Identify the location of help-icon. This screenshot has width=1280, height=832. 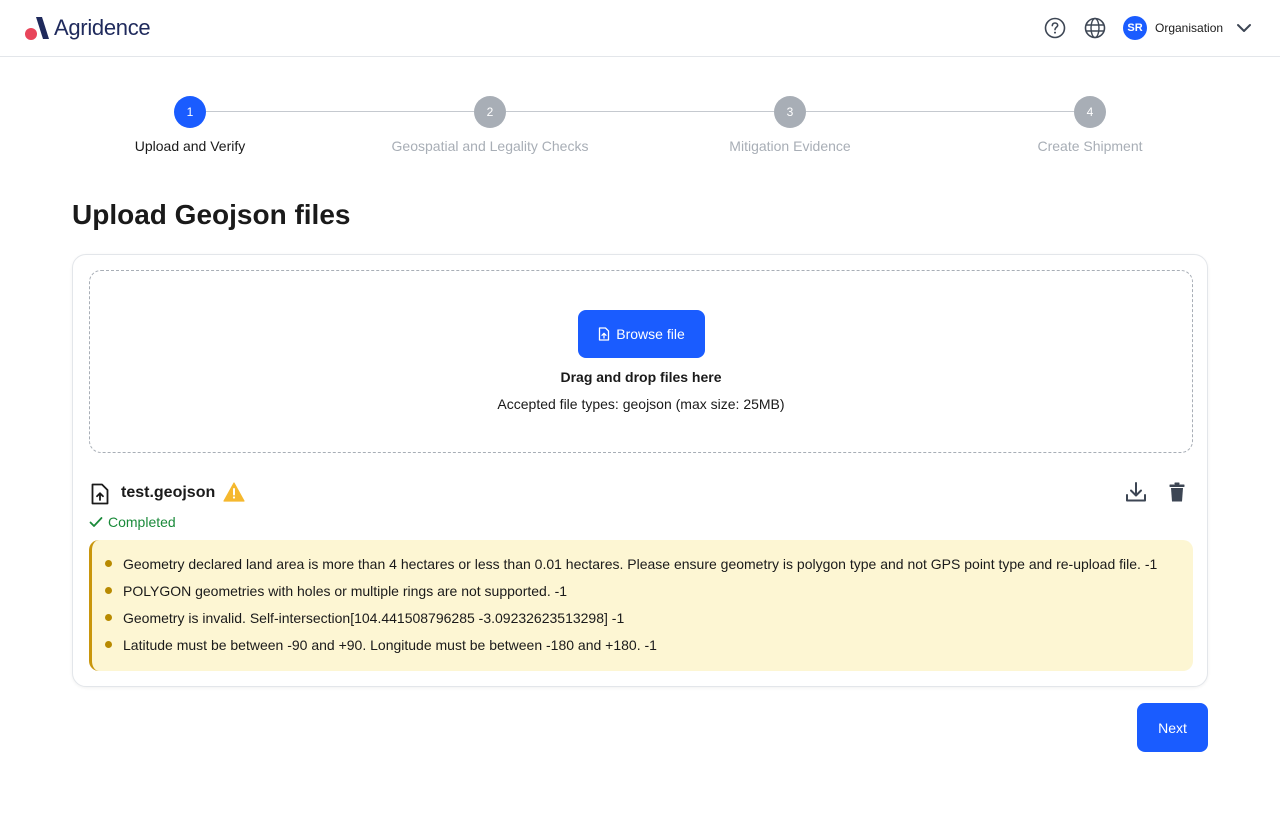
(1055, 28).